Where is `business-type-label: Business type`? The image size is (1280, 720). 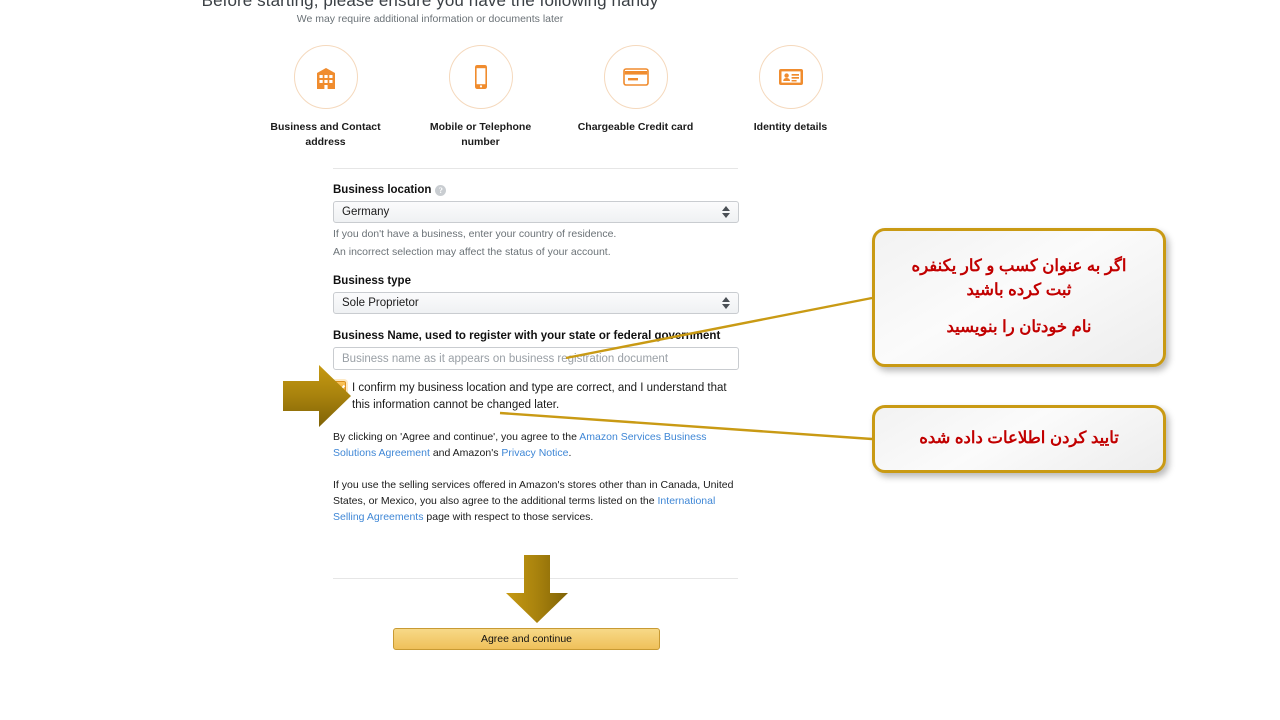
business-type-label: Business type is located at coordinates (536, 281).